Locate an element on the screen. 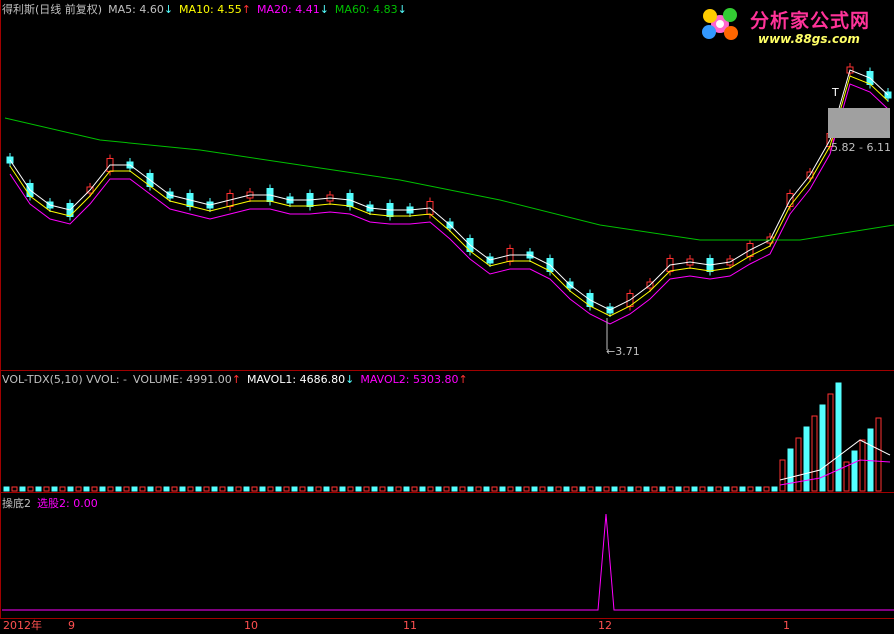  mavol1-value: MAVOL1: 4686.80↓ is located at coordinates (301, 379).